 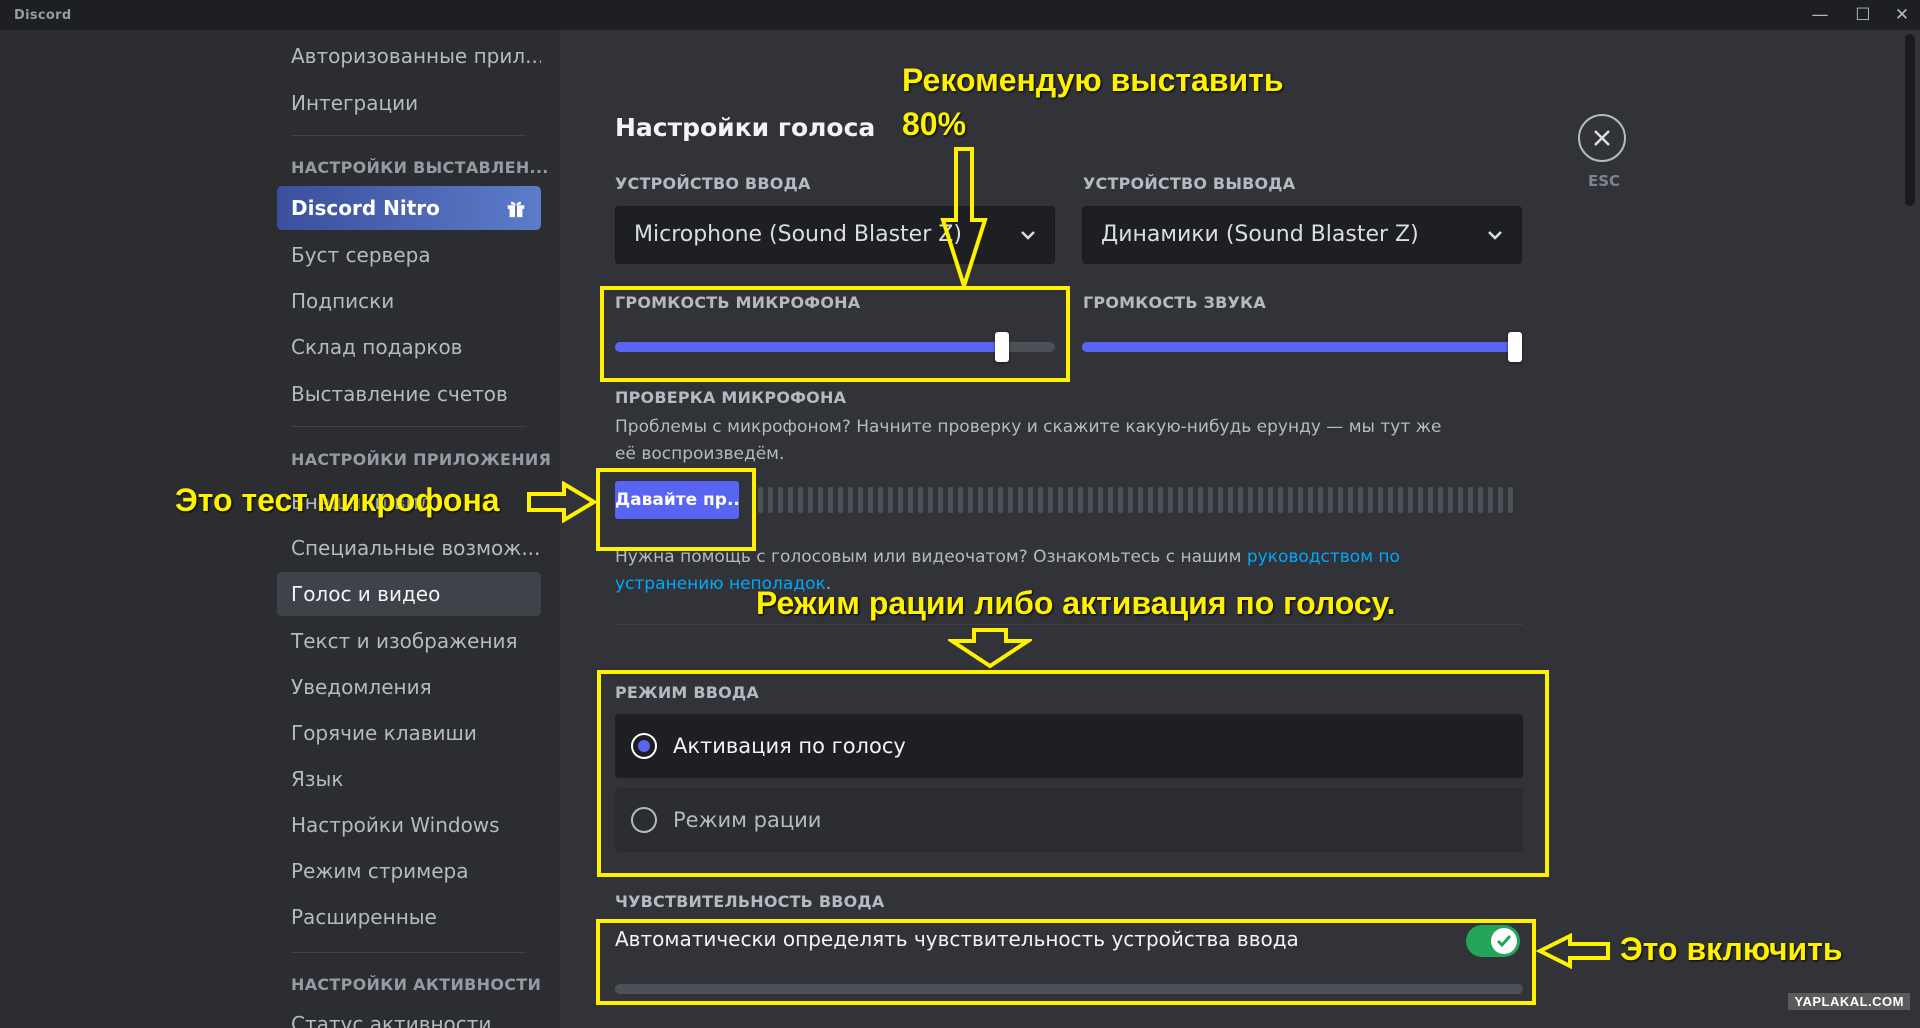 What do you see at coordinates (409, 208) in the screenshot?
I see `sidebar-item-nitro: Discord Nitro` at bounding box center [409, 208].